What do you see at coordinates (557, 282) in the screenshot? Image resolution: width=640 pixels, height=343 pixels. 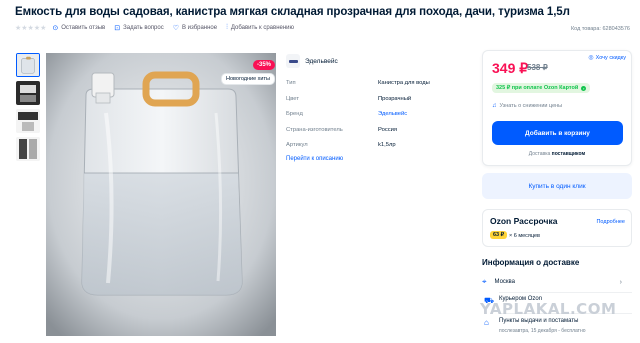 I see `delivery-city-selector: ⌖ Москва ›` at bounding box center [557, 282].